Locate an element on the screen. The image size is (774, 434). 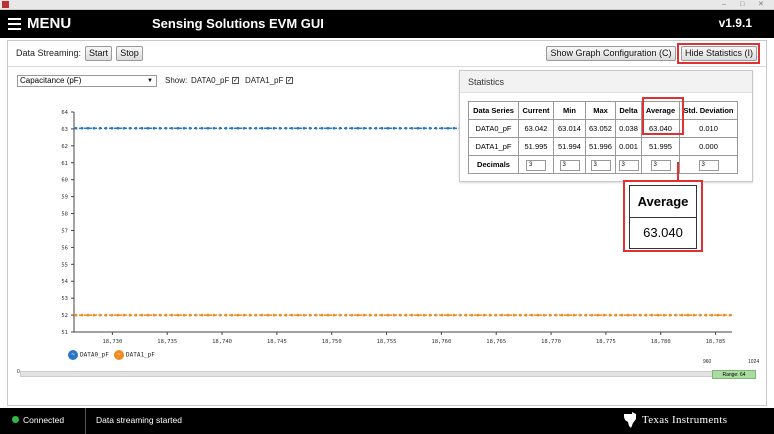
decimals-row: Decimals 3 3 3 3 3 3 is located at coordinates (603, 164).